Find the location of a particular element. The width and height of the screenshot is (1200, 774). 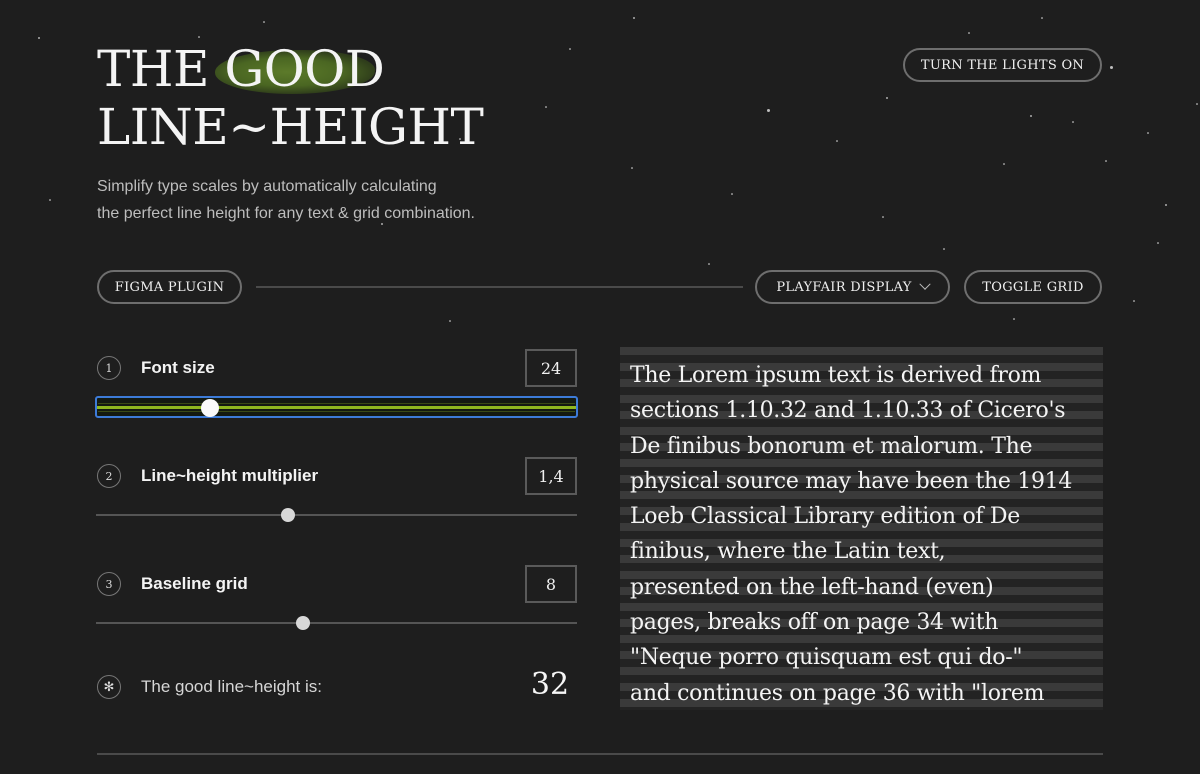

font-family-select-value: PLAYFAIR DISPLAY is located at coordinates (844, 287).